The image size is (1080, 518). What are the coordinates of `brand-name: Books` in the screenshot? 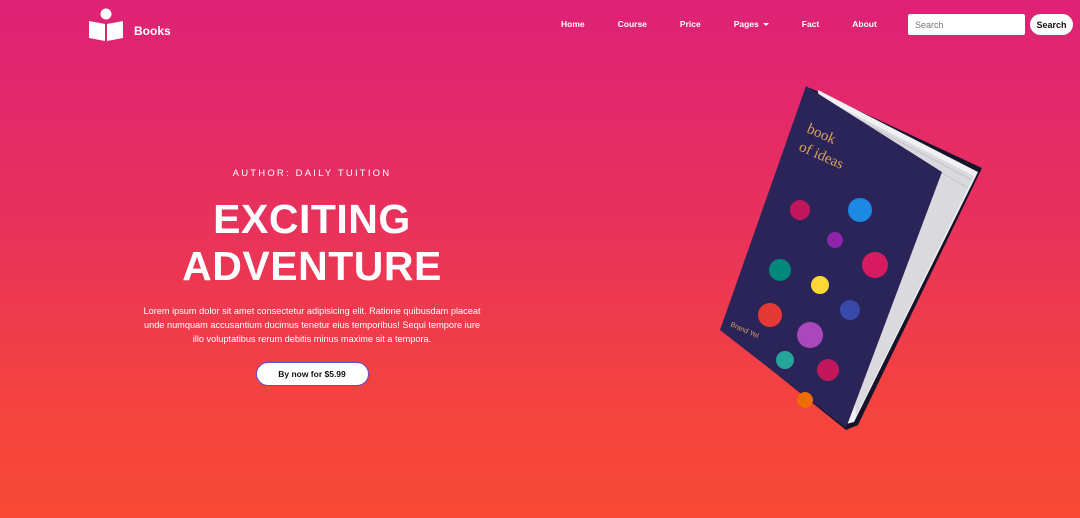 It's located at (152, 31).